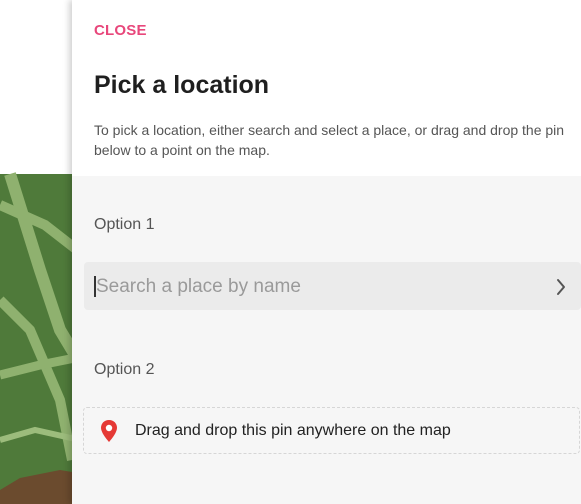  What do you see at coordinates (561, 289) in the screenshot?
I see `chevron-right-icon` at bounding box center [561, 289].